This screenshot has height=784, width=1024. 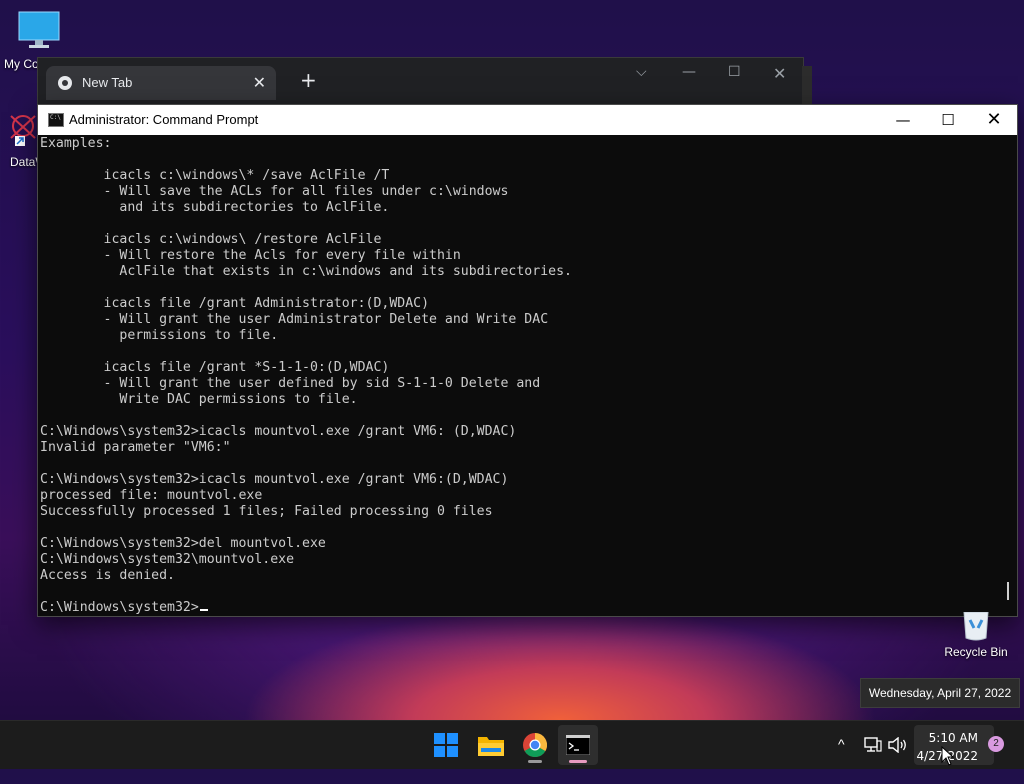 I want to click on terminal-line: processed file: mountvol.exe, so click(x=151, y=495).